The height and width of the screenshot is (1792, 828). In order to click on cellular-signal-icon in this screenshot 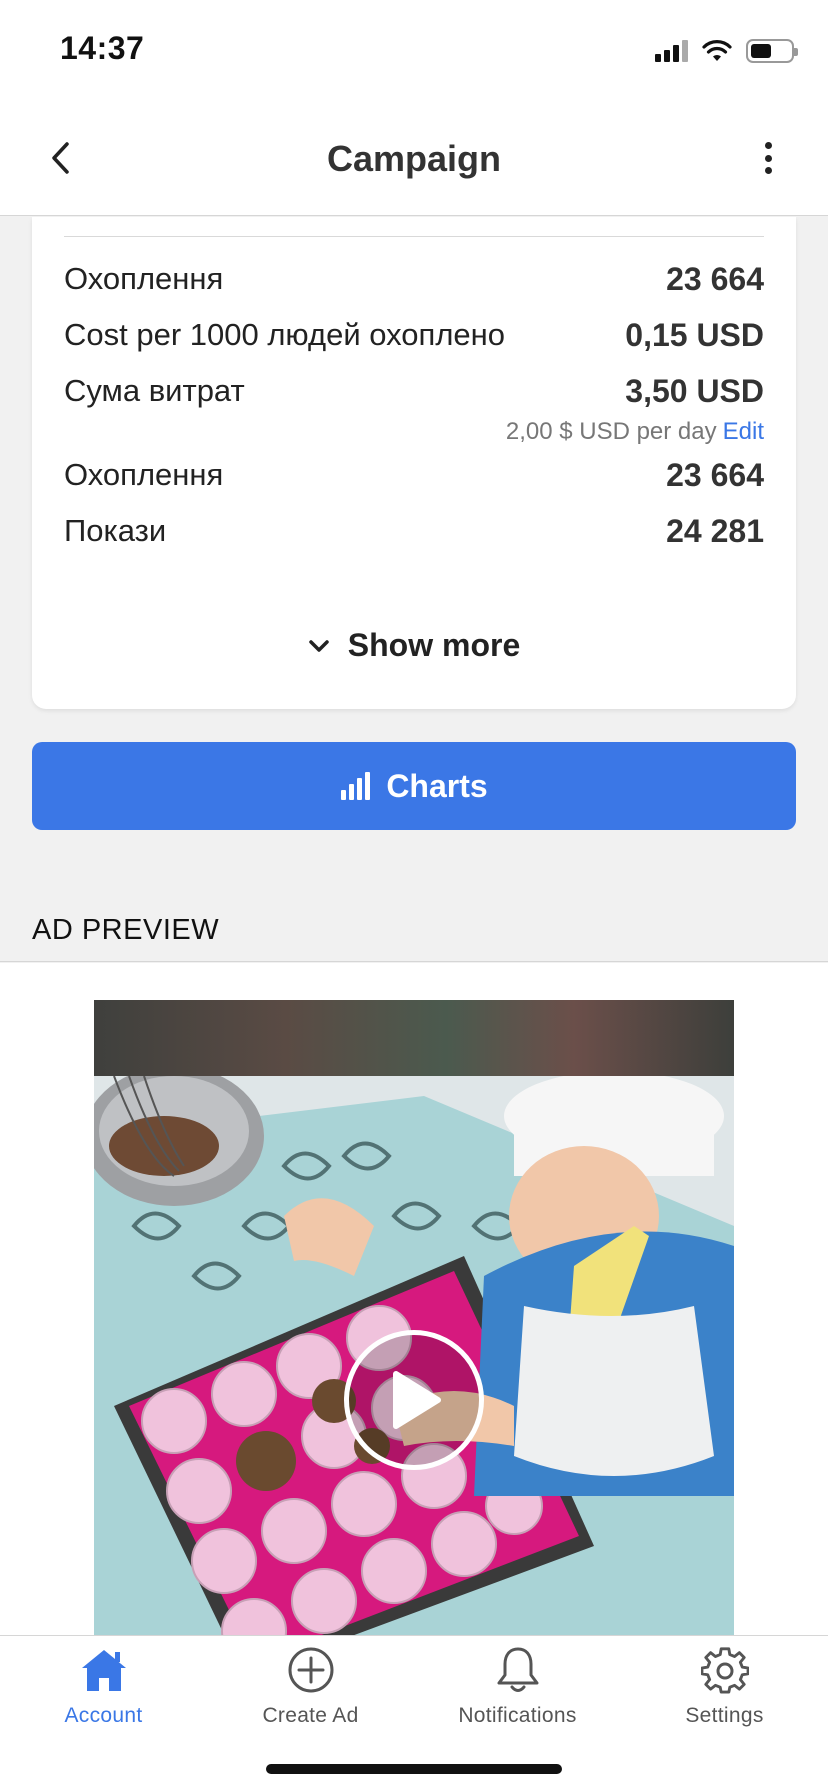, I will do `click(671, 51)`.